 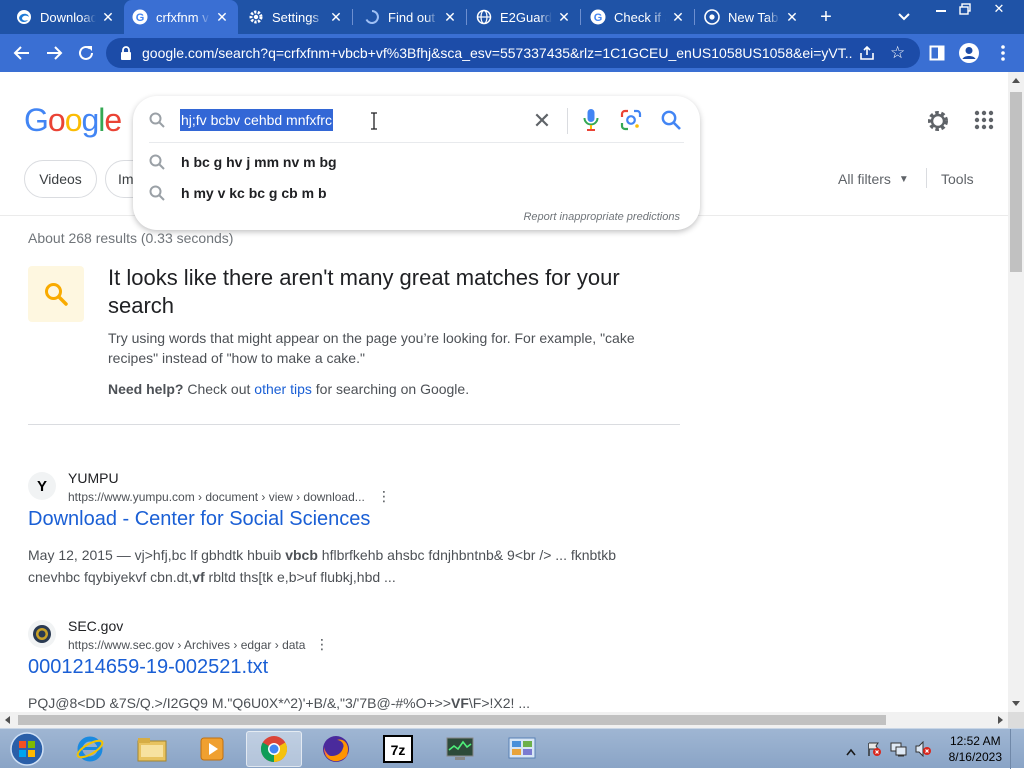 I want to click on control-panel-icon, so click(x=522, y=749).